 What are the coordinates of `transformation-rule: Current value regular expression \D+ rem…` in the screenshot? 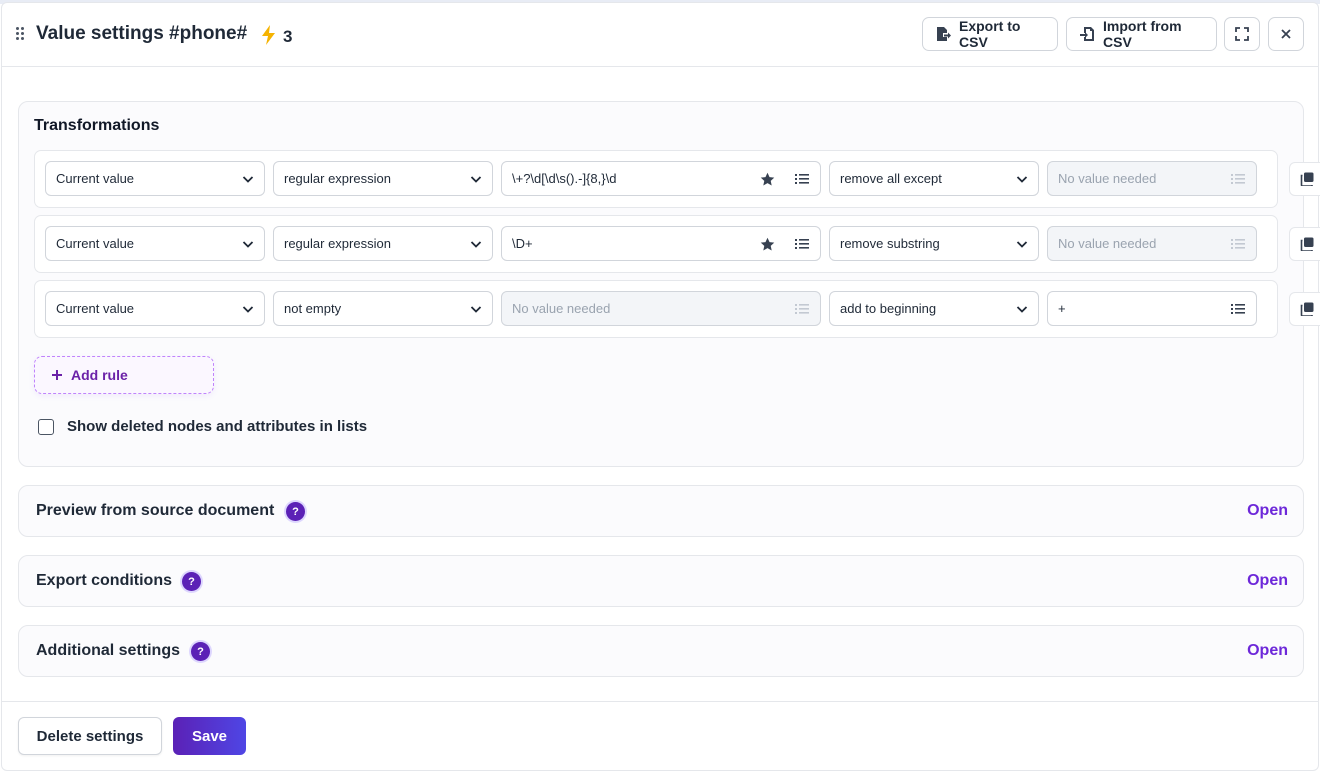 It's located at (656, 244).